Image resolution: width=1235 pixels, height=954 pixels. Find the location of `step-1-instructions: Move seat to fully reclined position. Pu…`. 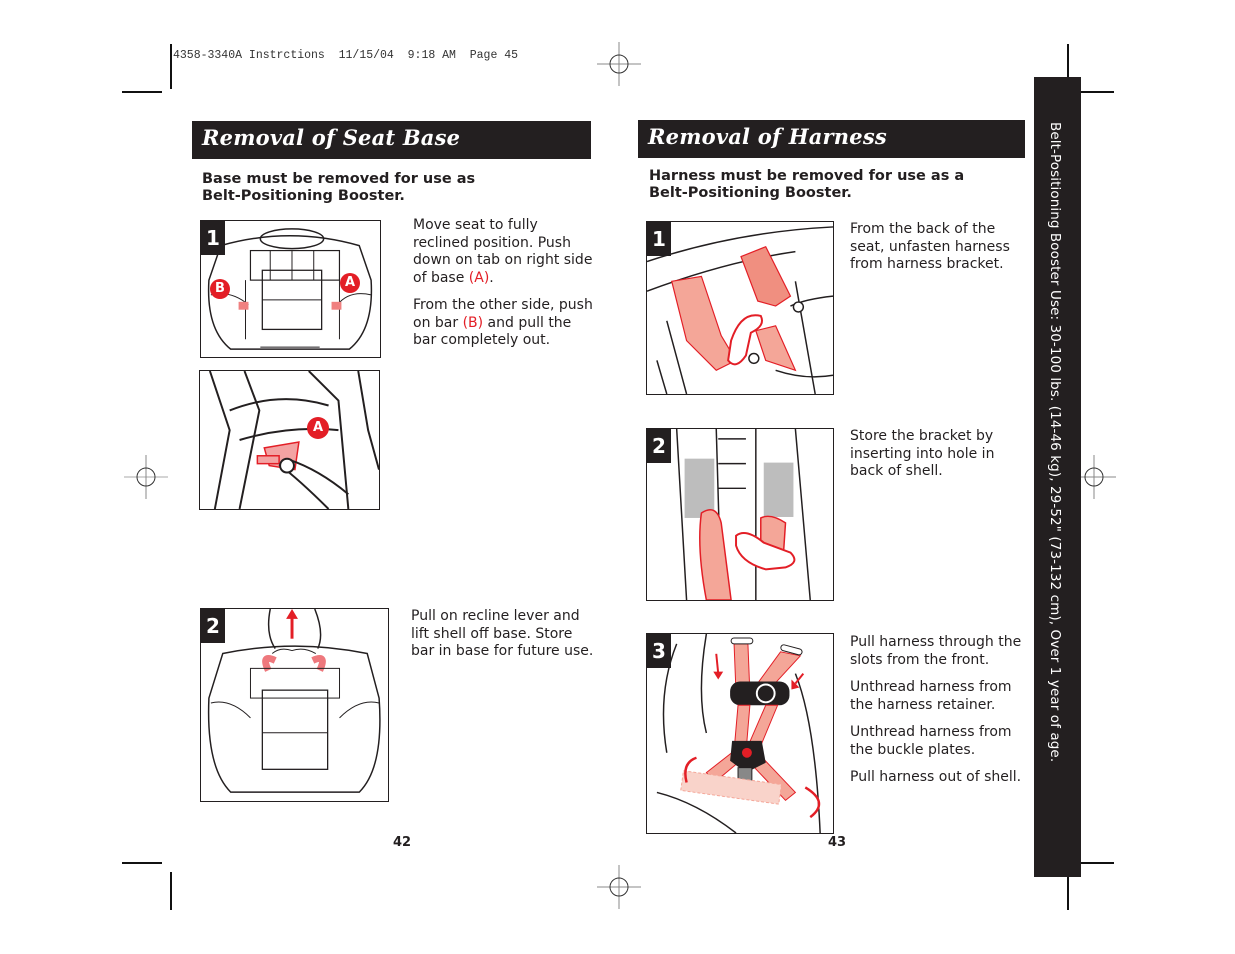

step-1-instructions: Move seat to fully reclined position. Pu… is located at coordinates (503, 288).